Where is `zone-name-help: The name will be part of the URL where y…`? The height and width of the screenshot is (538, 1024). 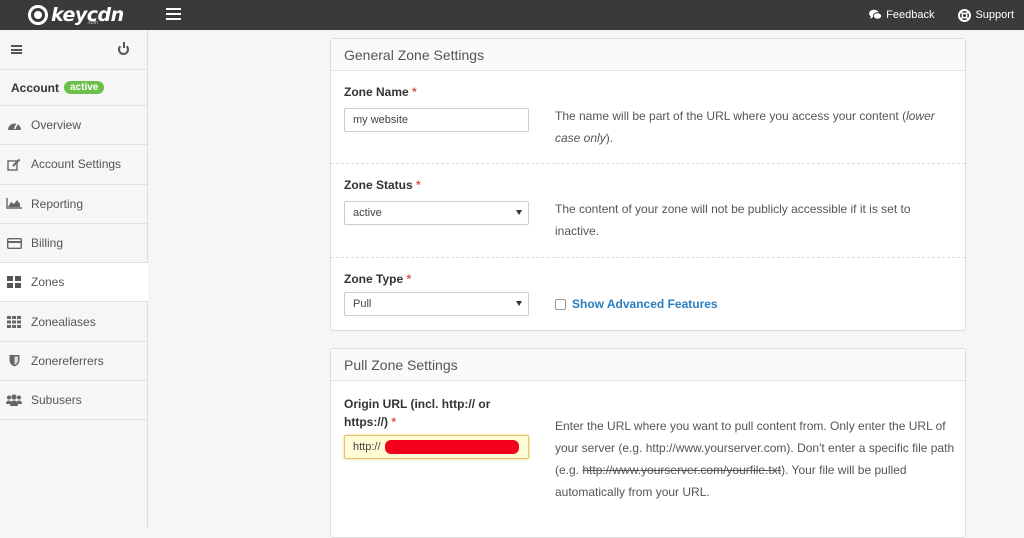
zone-name-help: The name will be part of the URL where y… is located at coordinates (745, 127).